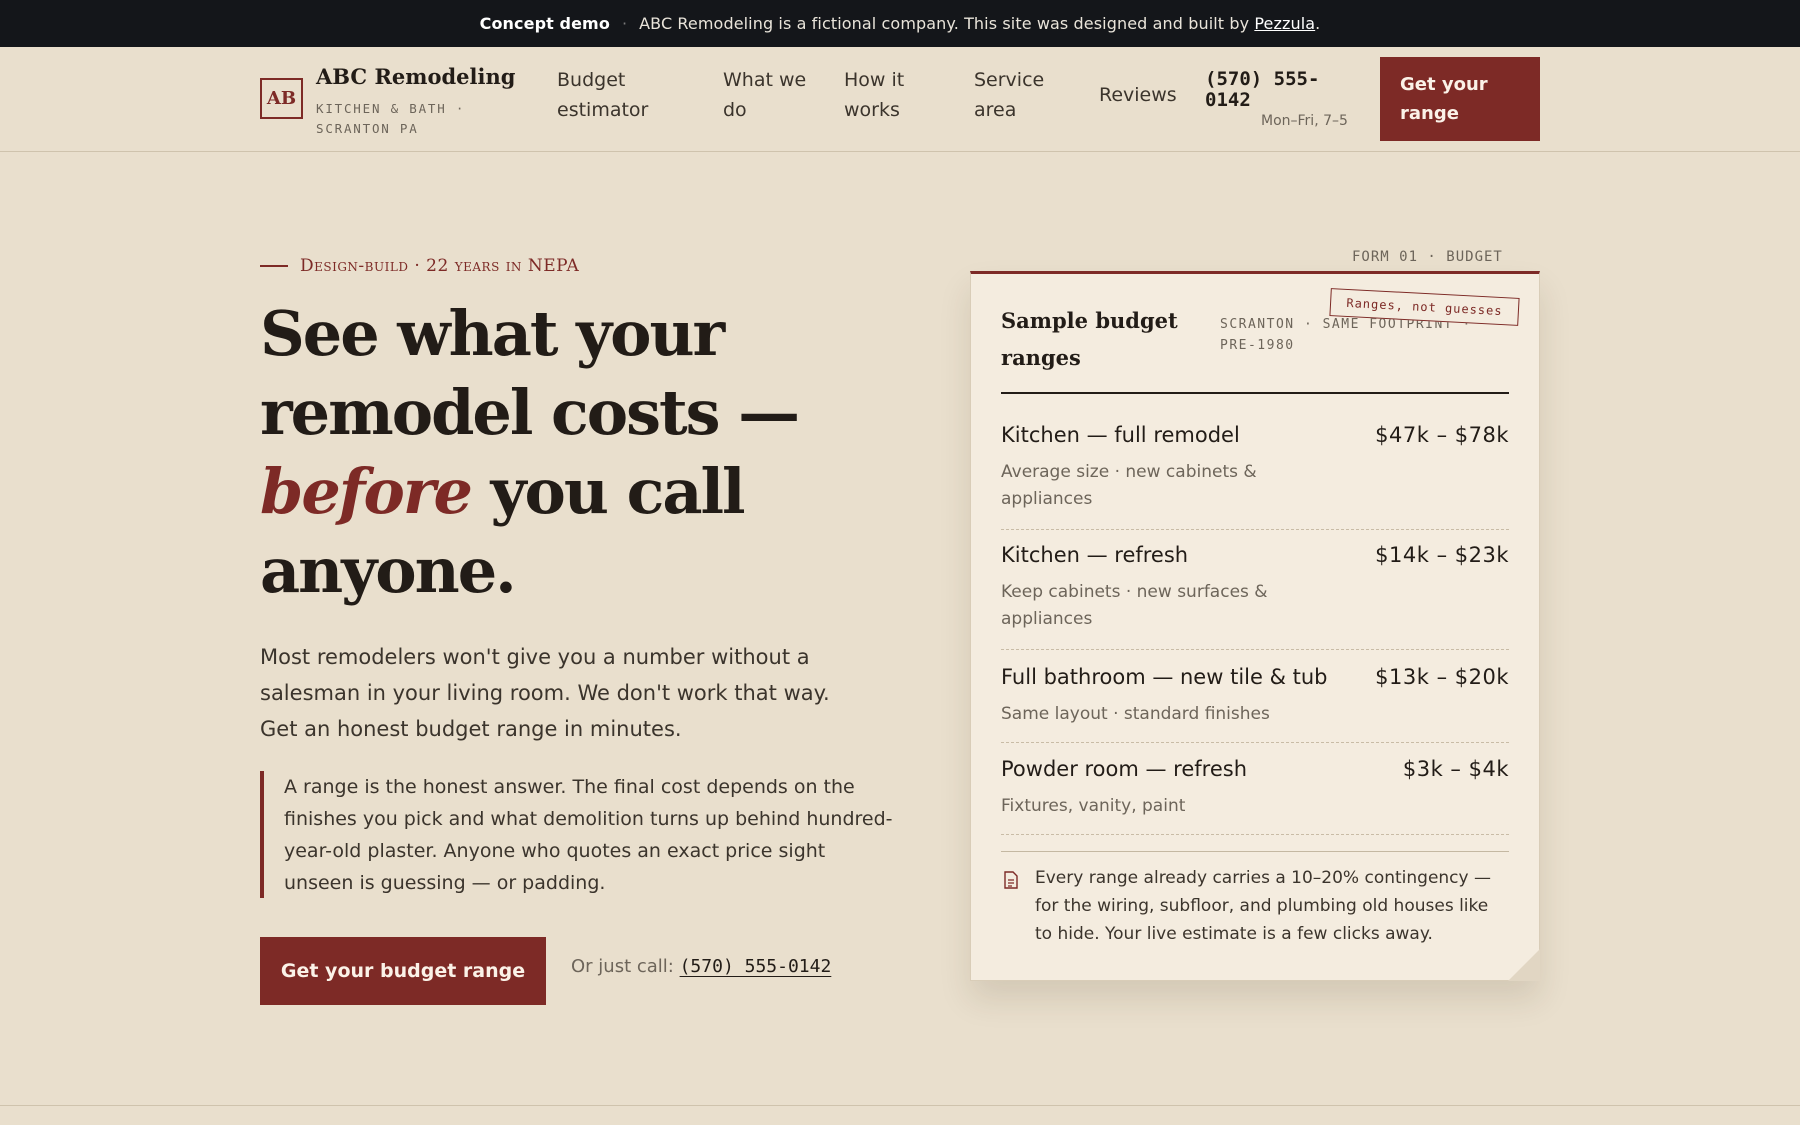  Describe the element at coordinates (1144, 95) in the screenshot. I see `nav-reviews: Reviews` at that location.